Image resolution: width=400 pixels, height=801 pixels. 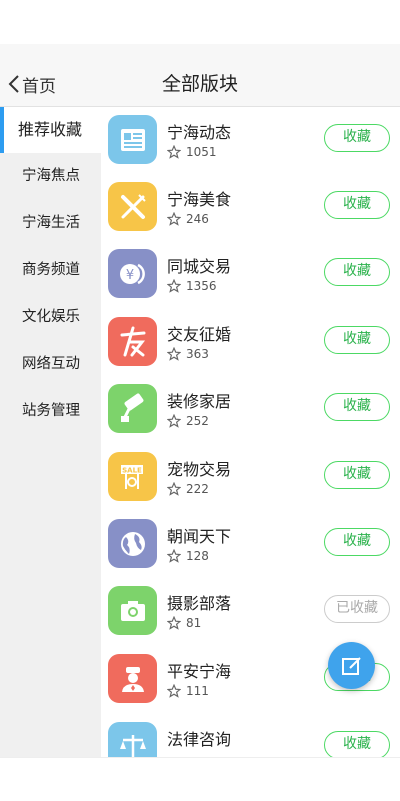 I want to click on forum-name: 摄影部落, so click(x=199, y=603).